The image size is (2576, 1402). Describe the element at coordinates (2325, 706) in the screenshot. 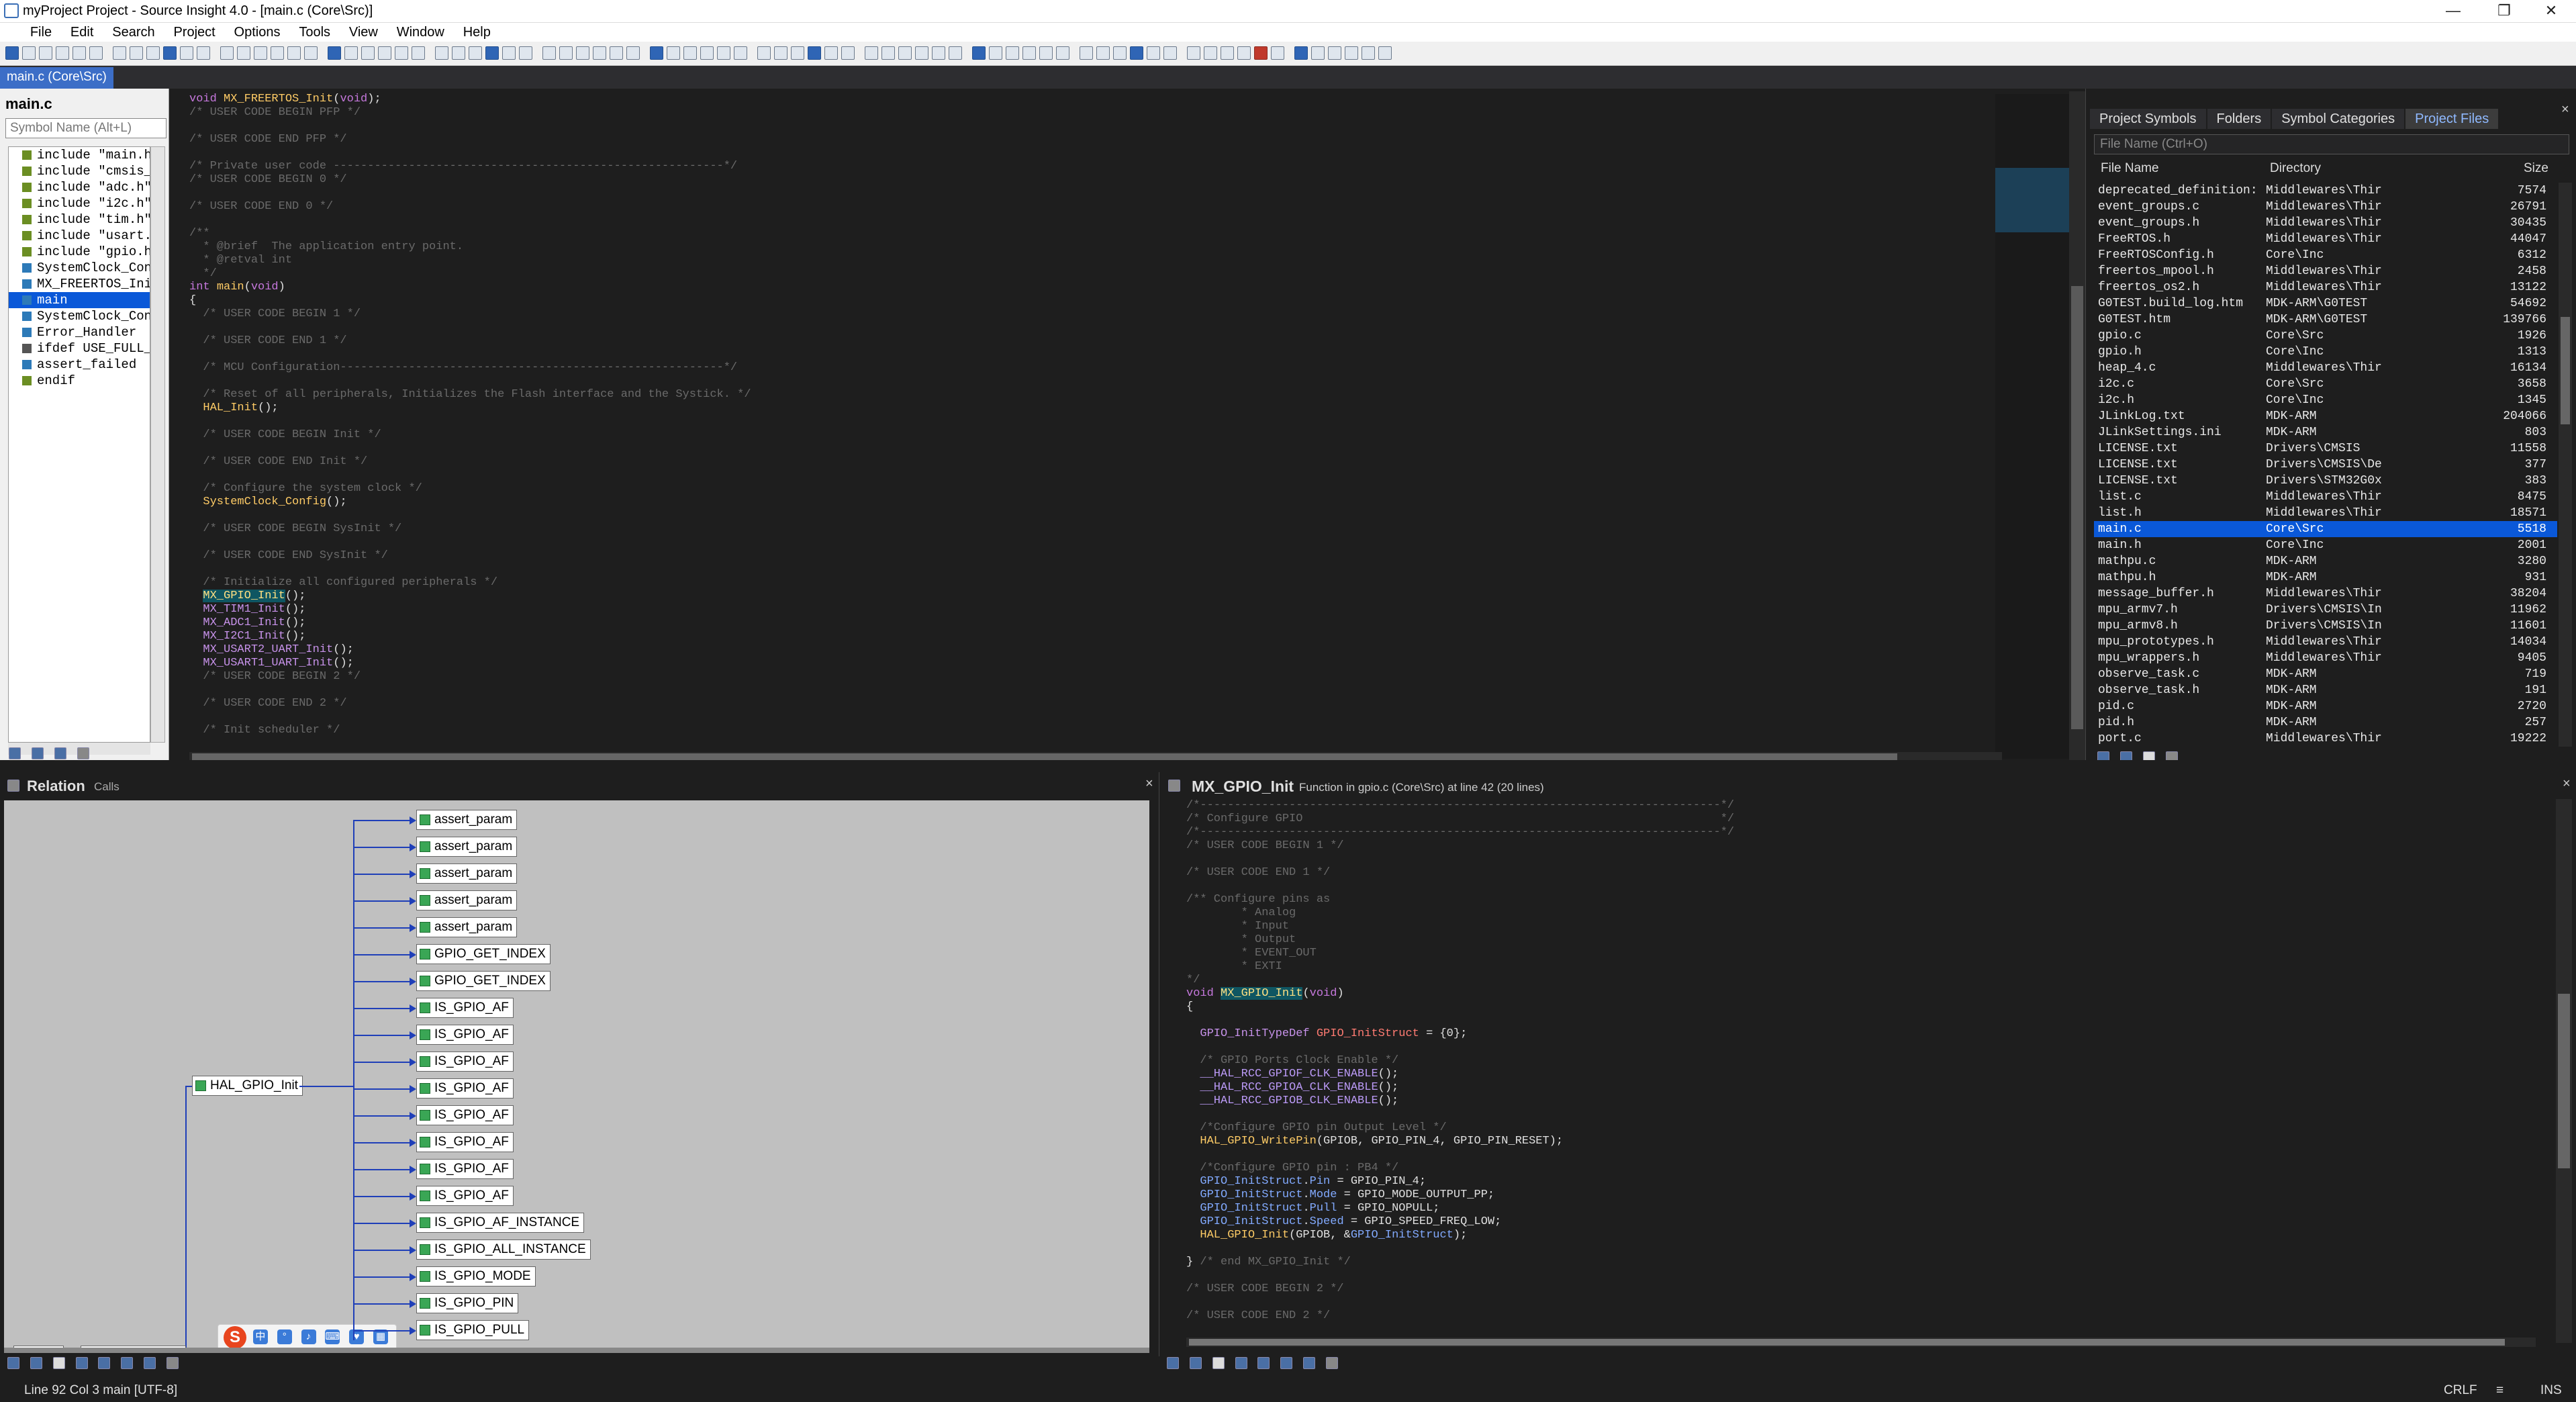

I see `file-row: pid.c MDK-ARM 2720` at that location.